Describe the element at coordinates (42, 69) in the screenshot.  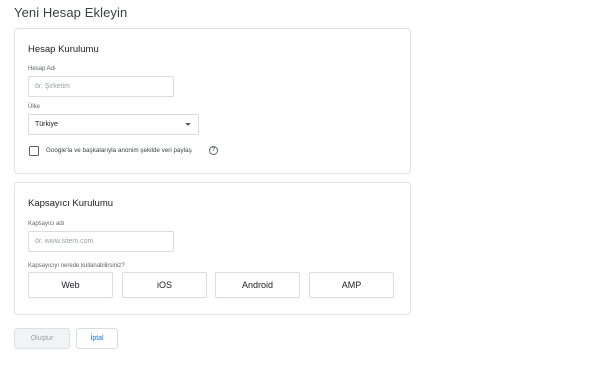
I see `account-name-label: Hesap Adı` at that location.